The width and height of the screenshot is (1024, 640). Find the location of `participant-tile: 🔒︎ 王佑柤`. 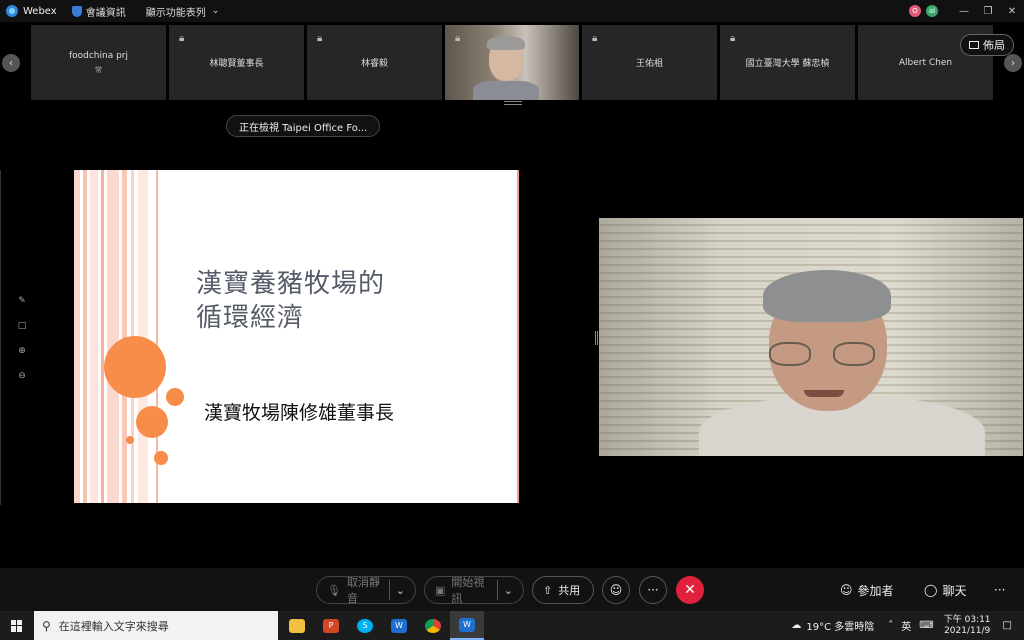

participant-tile: 🔒︎ 王佑柤 is located at coordinates (649, 62).